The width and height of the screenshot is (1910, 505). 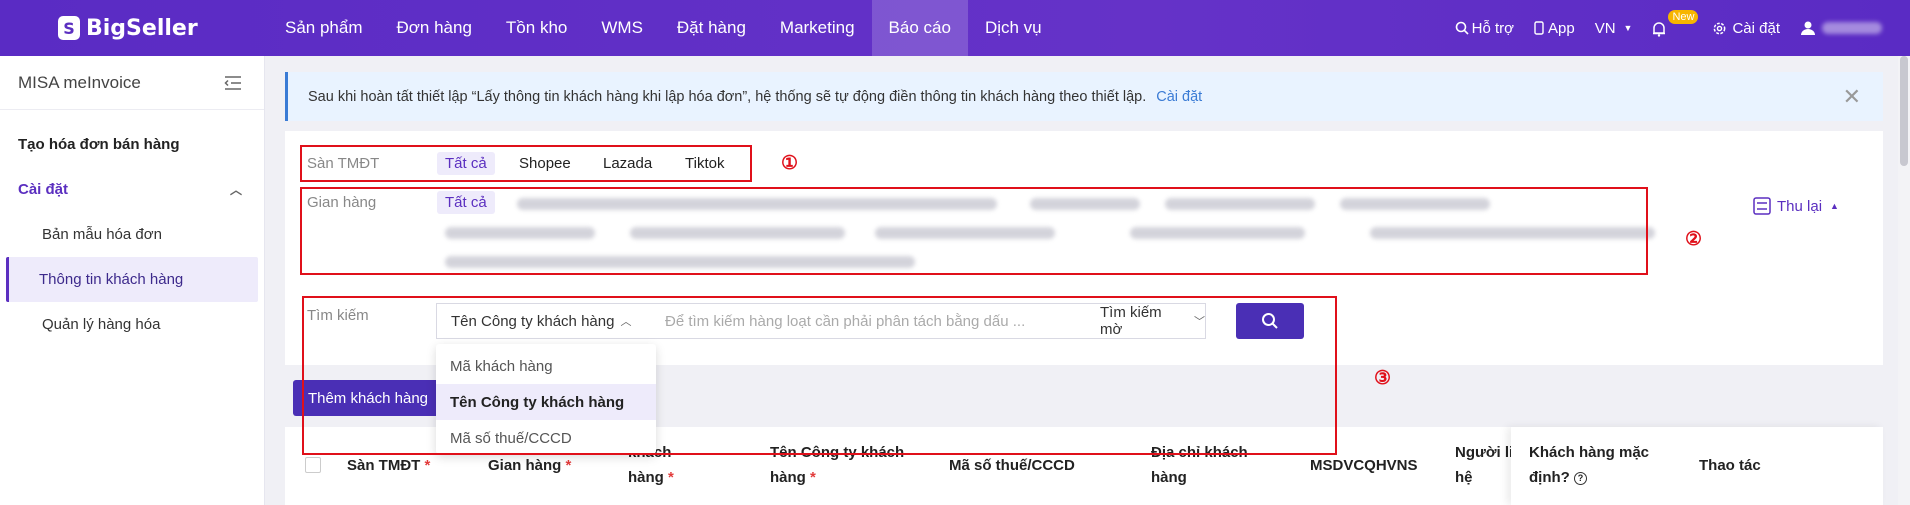 What do you see at coordinates (1539, 28) in the screenshot?
I see `phone-icon` at bounding box center [1539, 28].